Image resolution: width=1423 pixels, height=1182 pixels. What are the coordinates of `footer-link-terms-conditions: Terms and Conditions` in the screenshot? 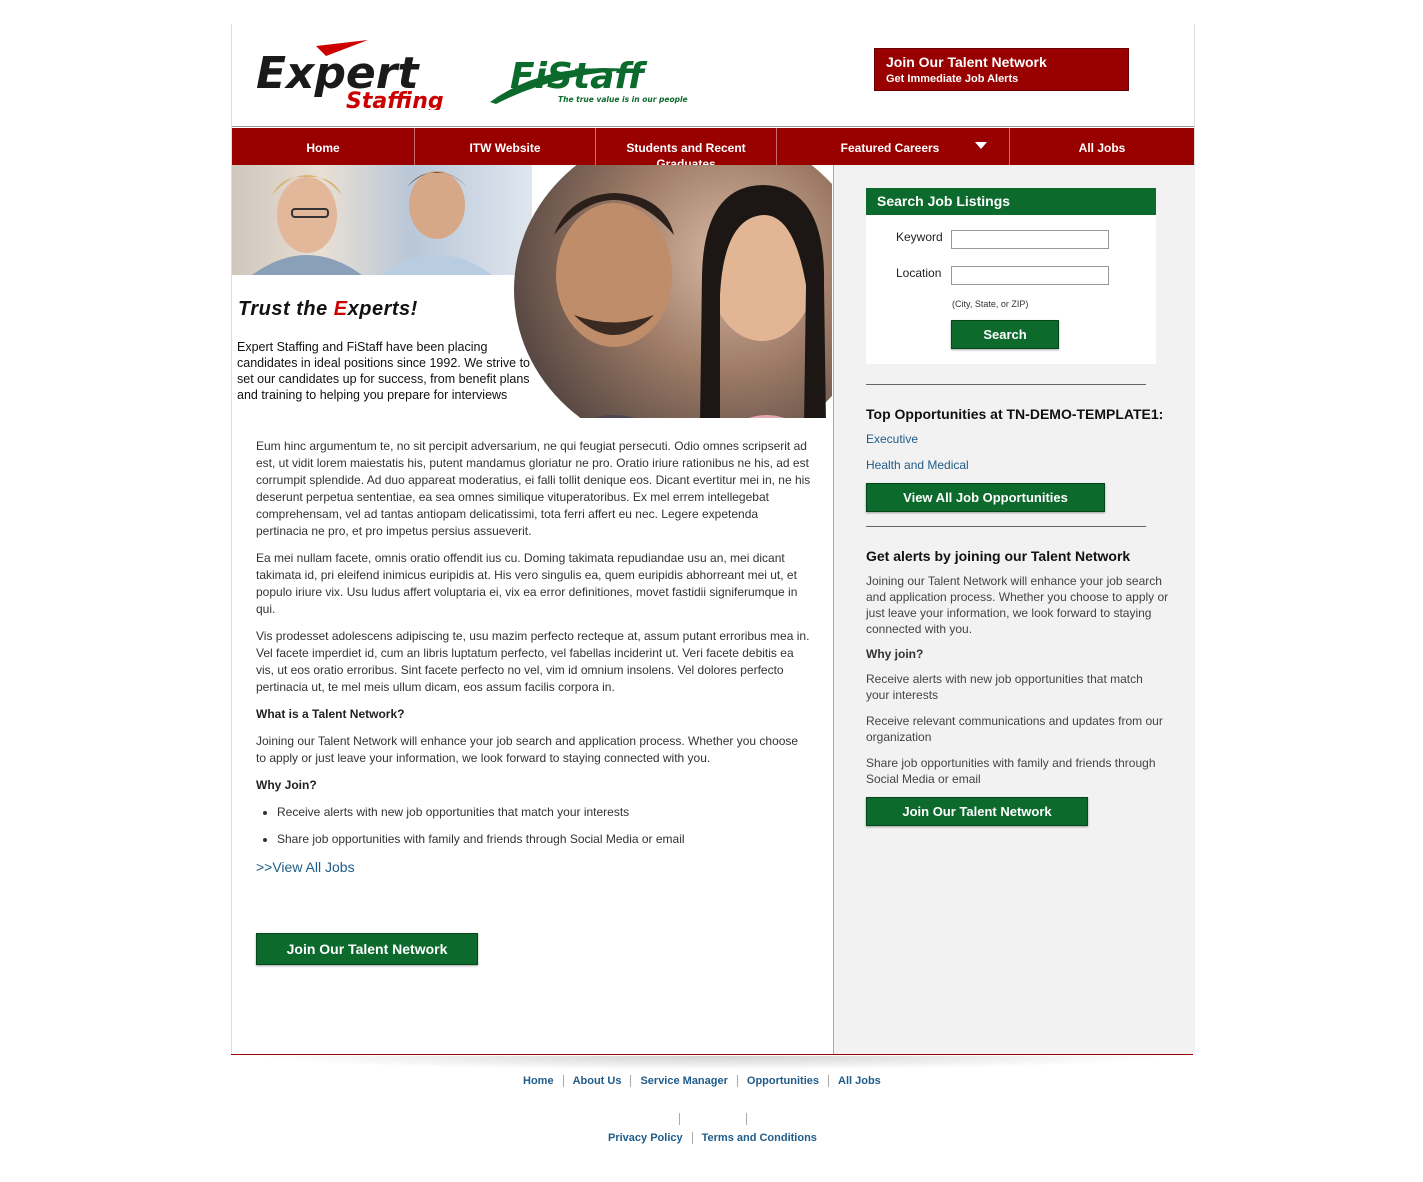 It's located at (759, 1138).